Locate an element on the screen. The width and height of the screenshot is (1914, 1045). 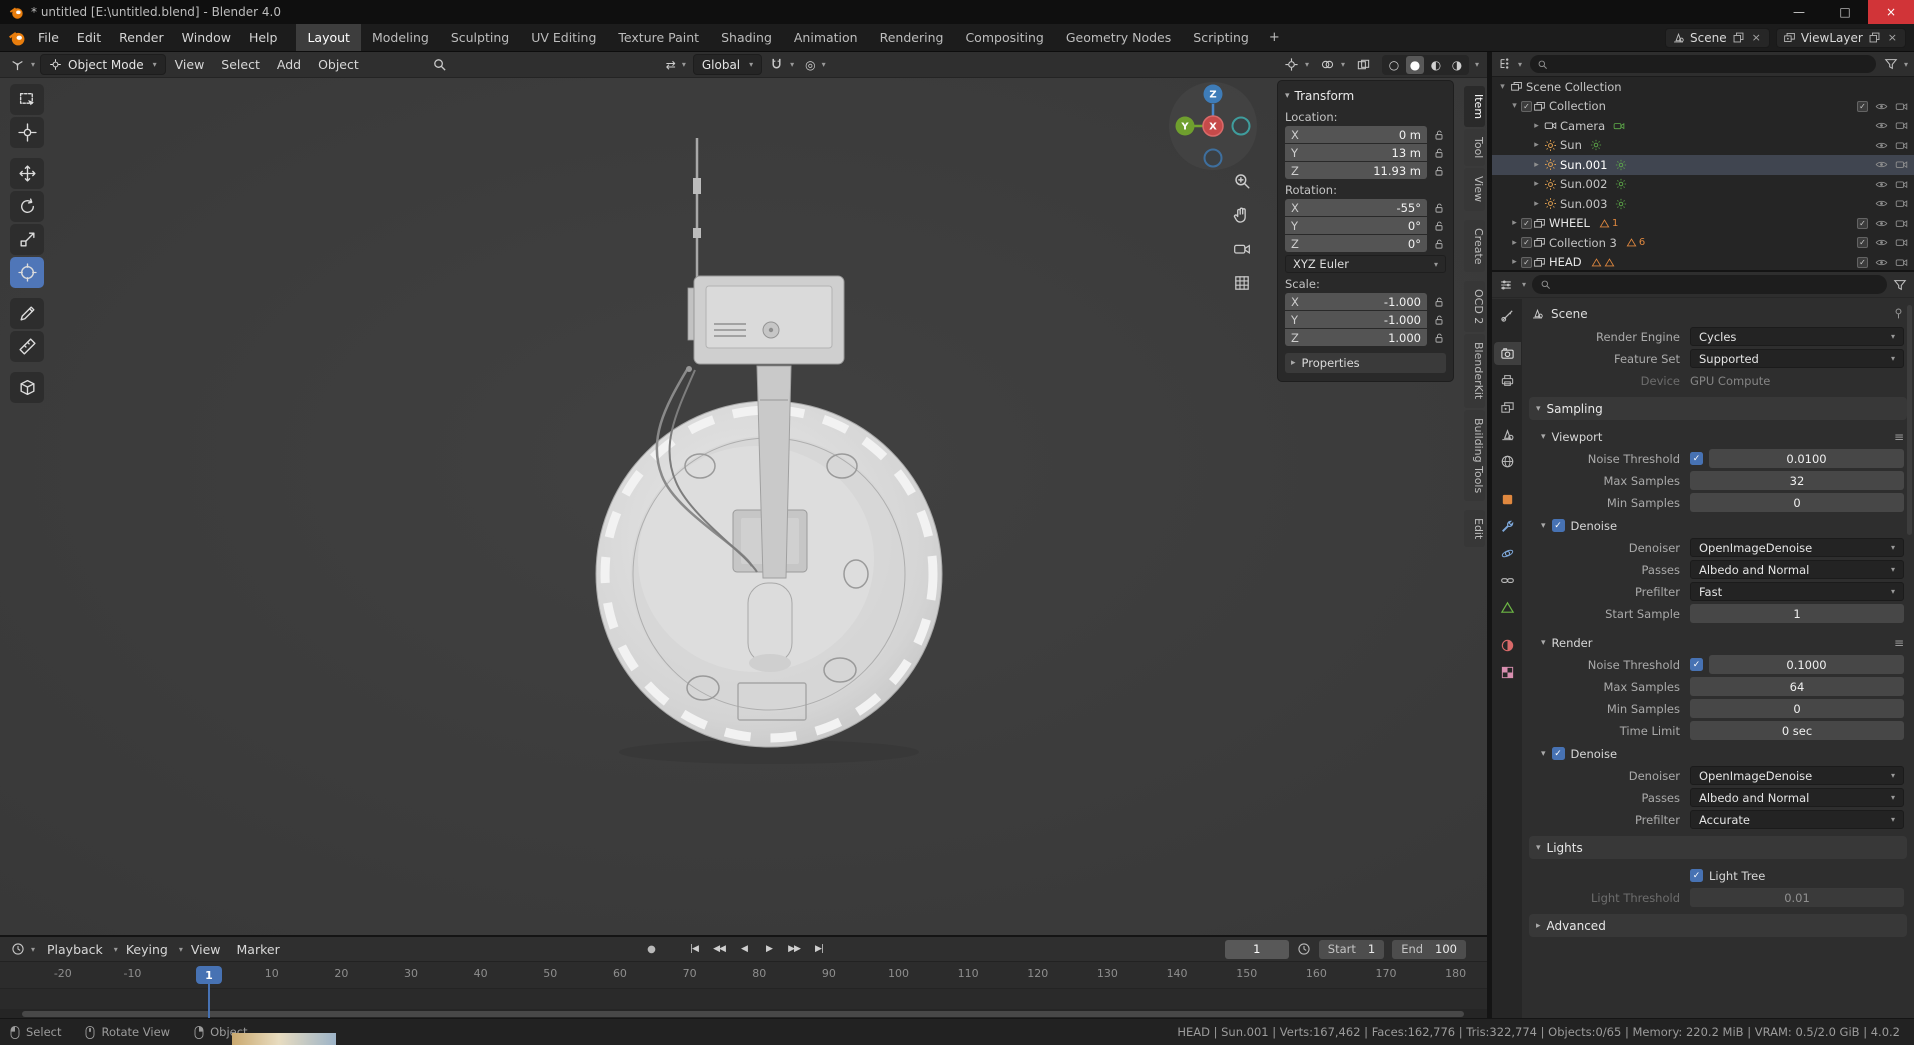
render-noise-threshold-field: 0.1000 is located at coordinates (1806, 664).